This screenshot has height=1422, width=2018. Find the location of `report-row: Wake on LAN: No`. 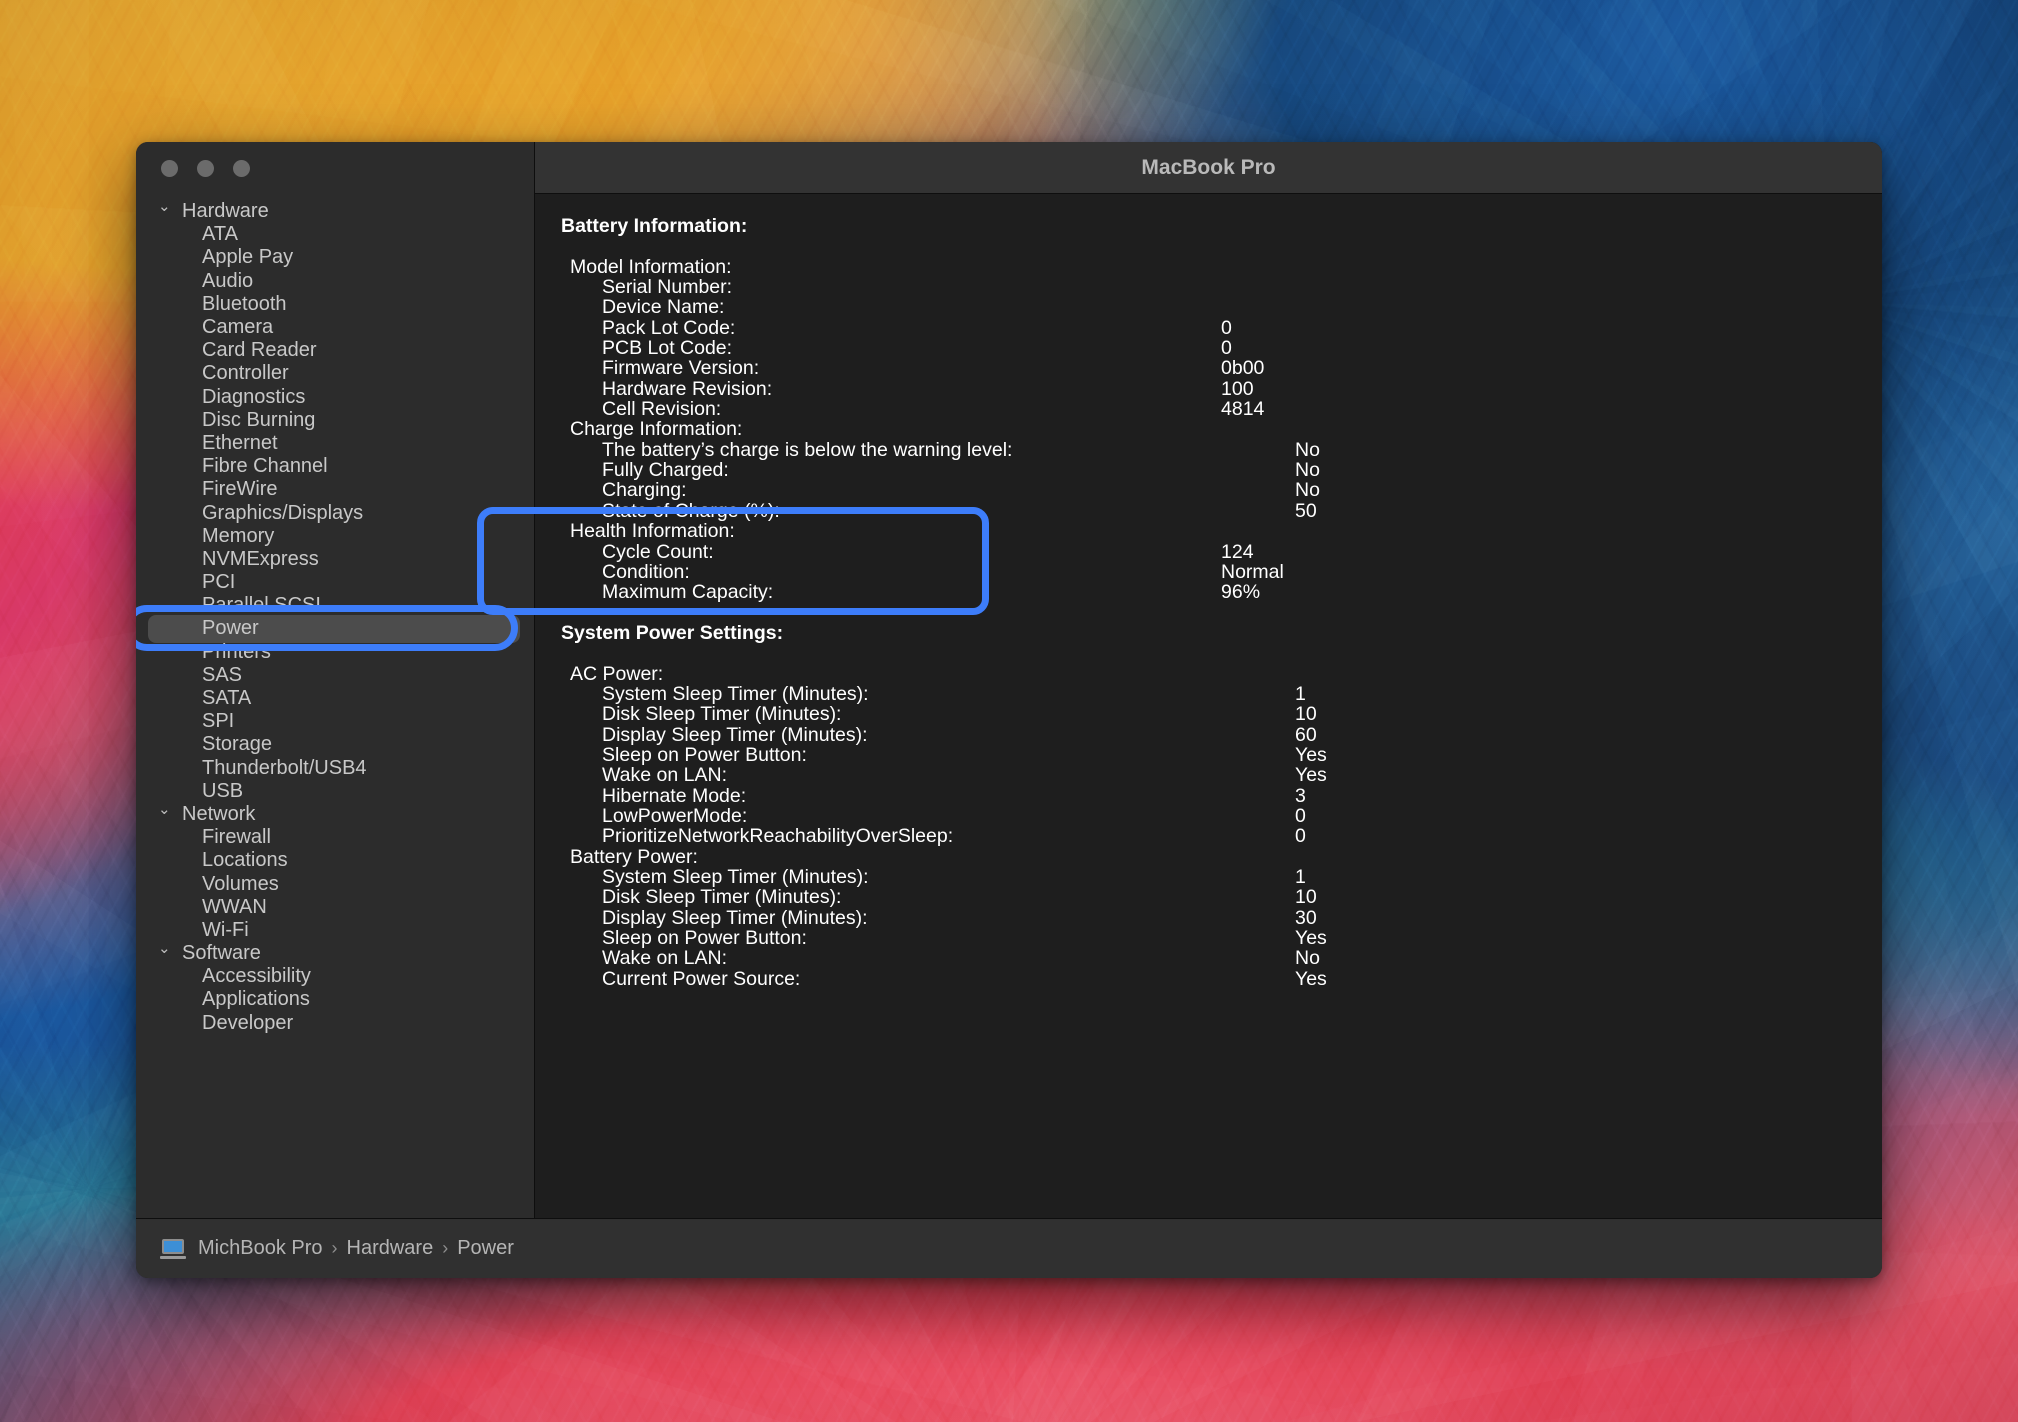

report-row: Wake on LAN: No is located at coordinates (1208, 958).